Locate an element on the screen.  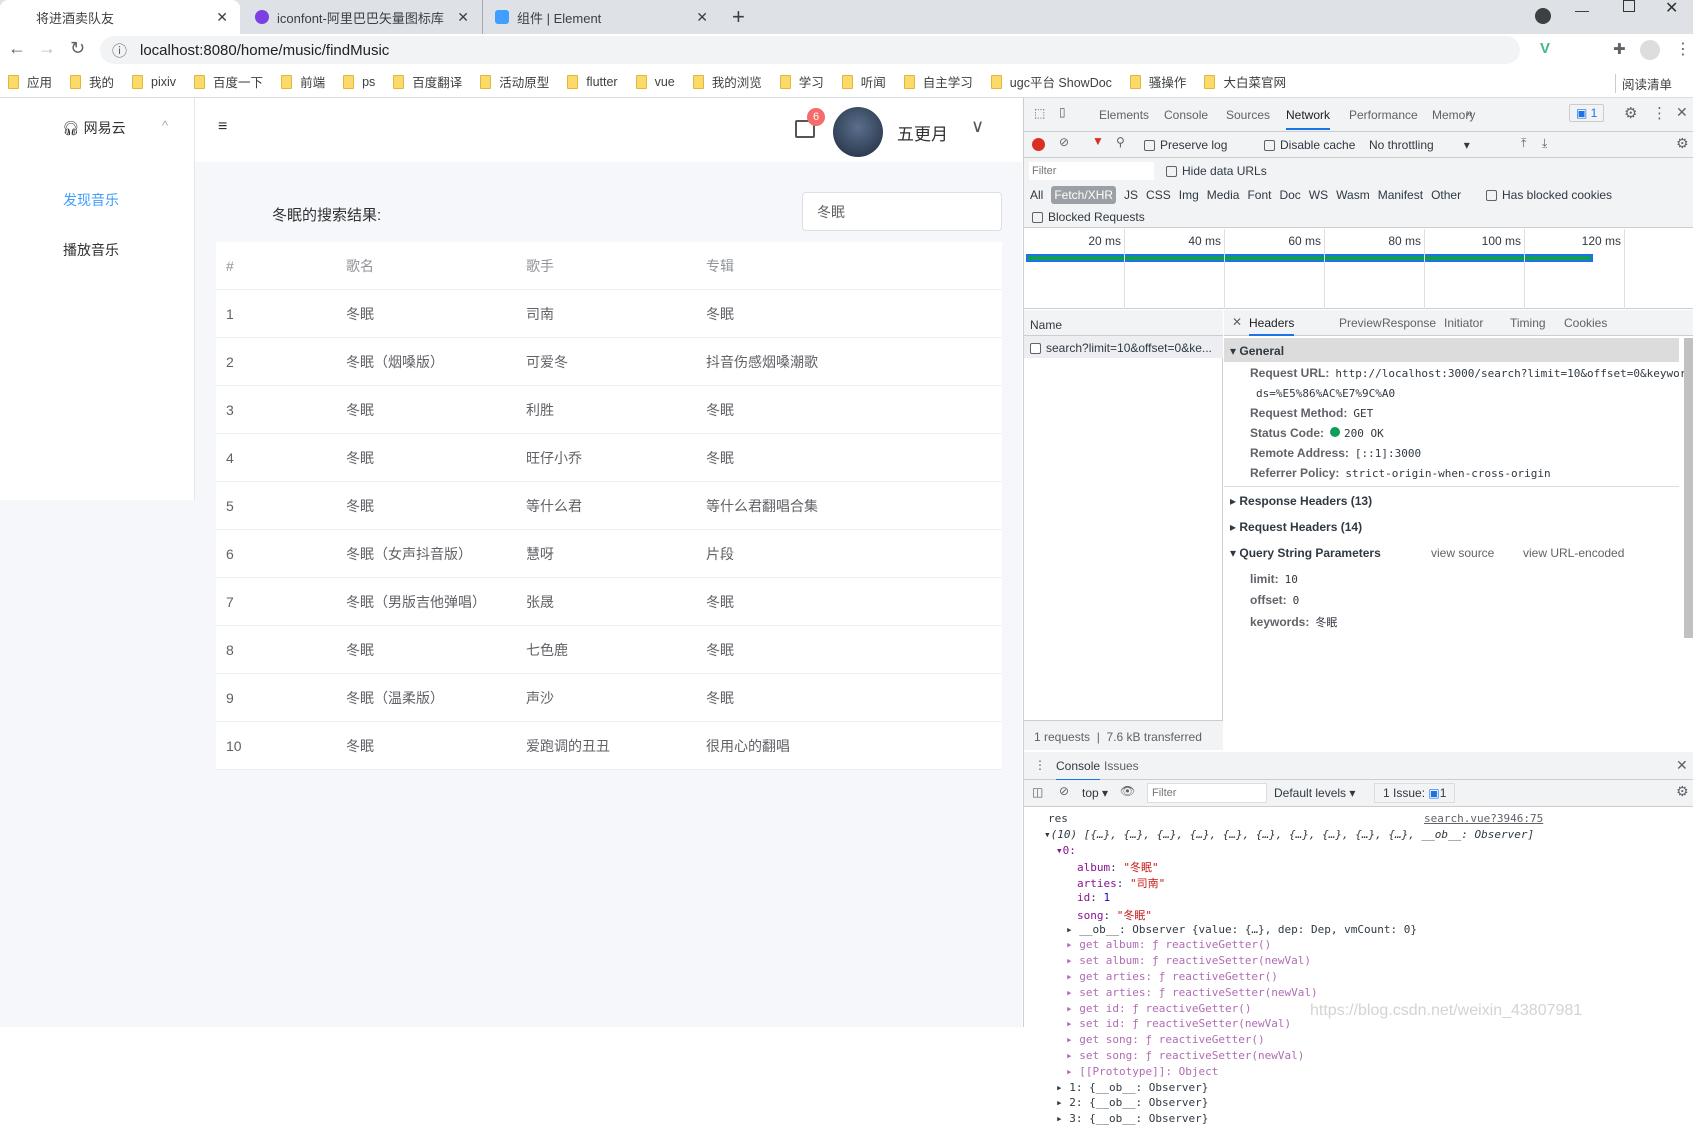
table-row: 2 冬眠（烟嗓版） 可爱冬 抖音伤感烟嗓潮歌 is located at coordinates (609, 362).